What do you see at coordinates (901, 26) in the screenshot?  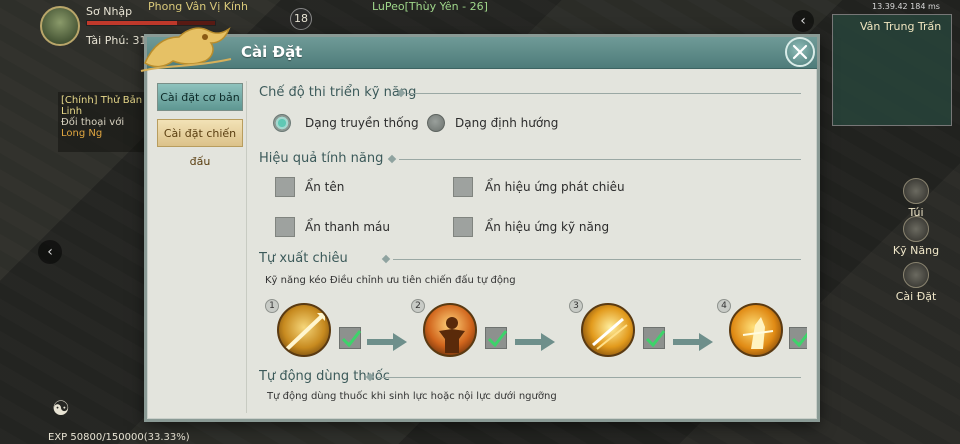 I see `map-name: Vân Trung Trấn` at bounding box center [901, 26].